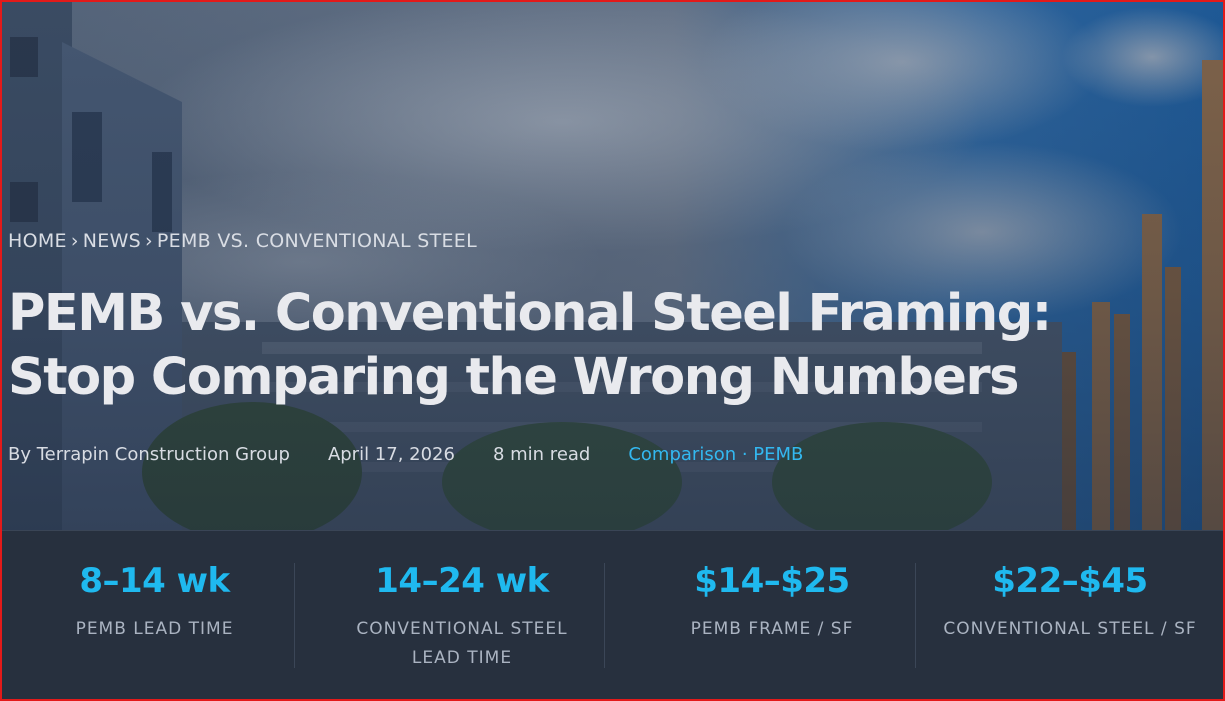 The height and width of the screenshot is (701, 1225). Describe the element at coordinates (317, 241) in the screenshot. I see `breadcrumb-current: PEMB VS. CONVENTIONAL STEEL` at that location.